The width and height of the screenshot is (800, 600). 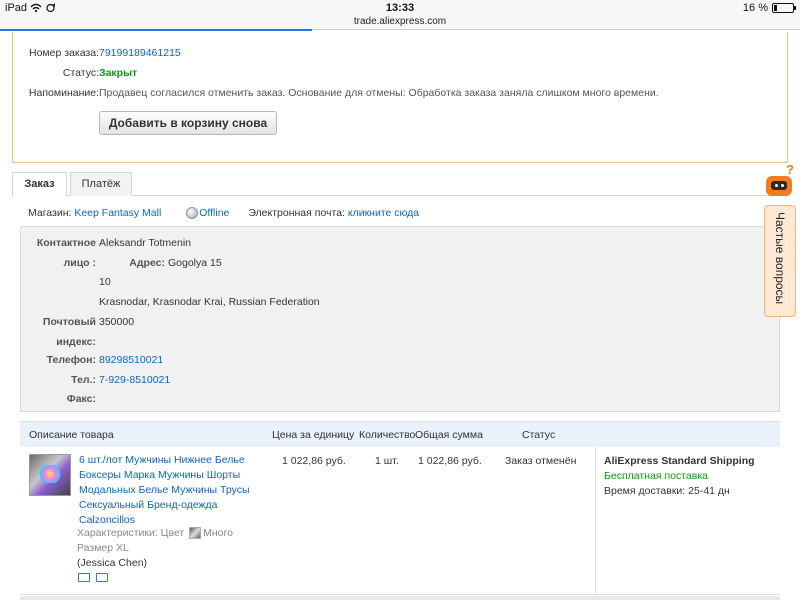 I want to click on contact-person: Aleksandr Totmenin, so click(x=145, y=243).